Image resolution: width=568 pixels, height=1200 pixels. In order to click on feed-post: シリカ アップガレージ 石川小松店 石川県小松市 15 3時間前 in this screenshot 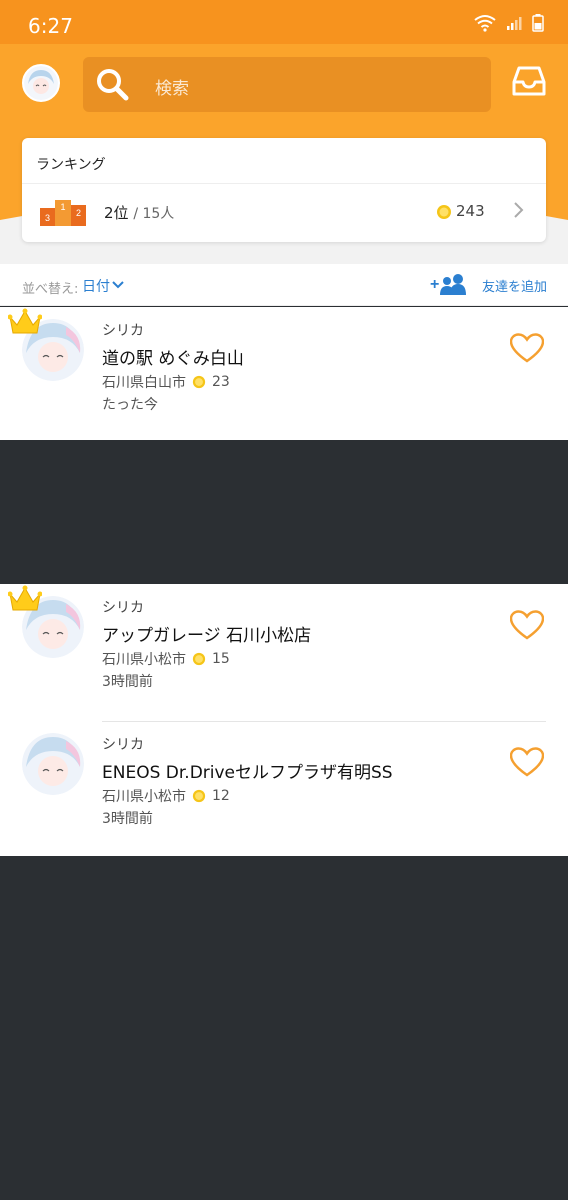, I will do `click(284, 649)`.